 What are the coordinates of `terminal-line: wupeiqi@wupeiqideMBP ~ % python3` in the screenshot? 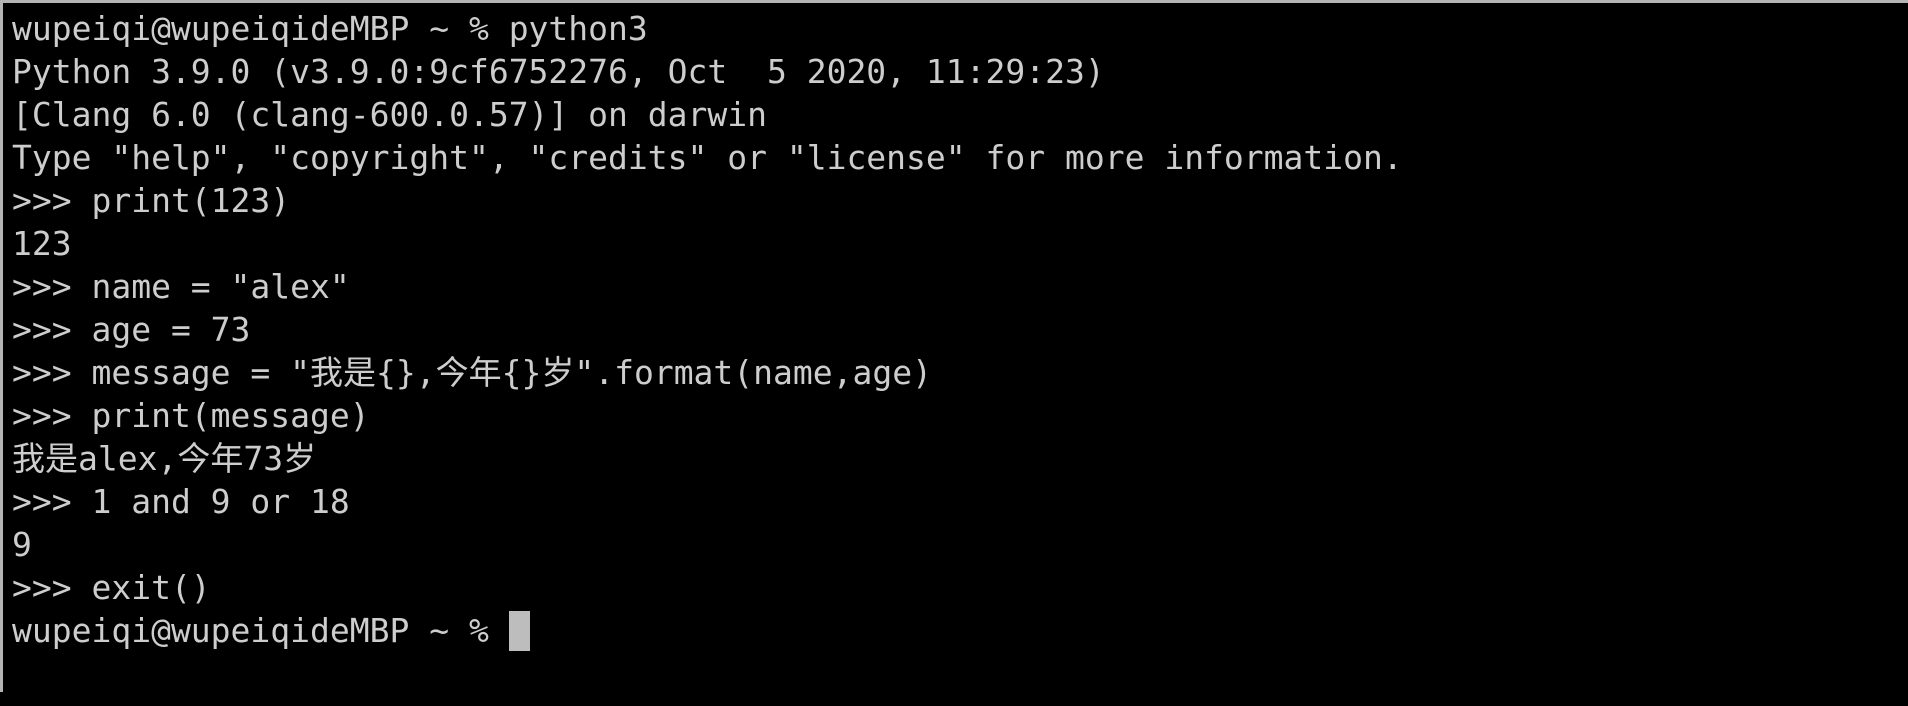 It's located at (330, 28).